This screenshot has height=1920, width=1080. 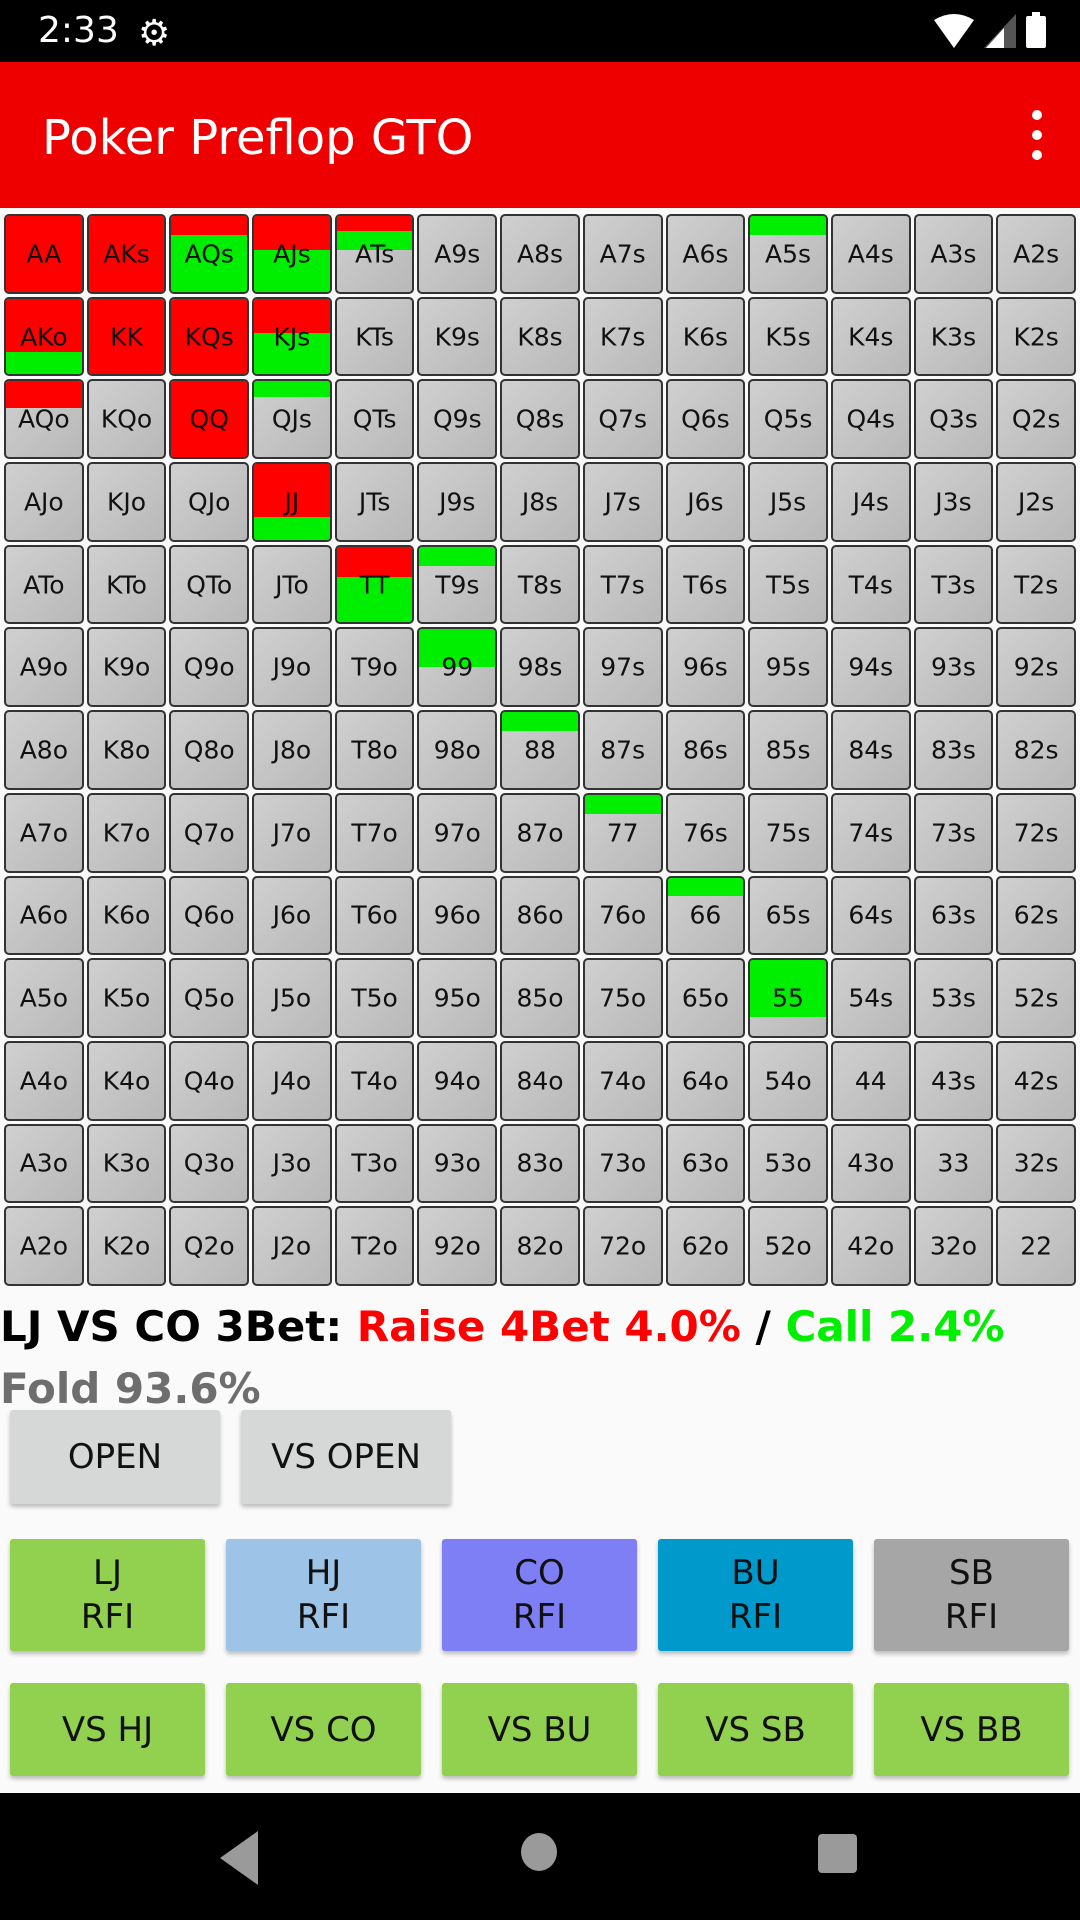 What do you see at coordinates (870, 667) in the screenshot?
I see `hand-cell-94s: 94s` at bounding box center [870, 667].